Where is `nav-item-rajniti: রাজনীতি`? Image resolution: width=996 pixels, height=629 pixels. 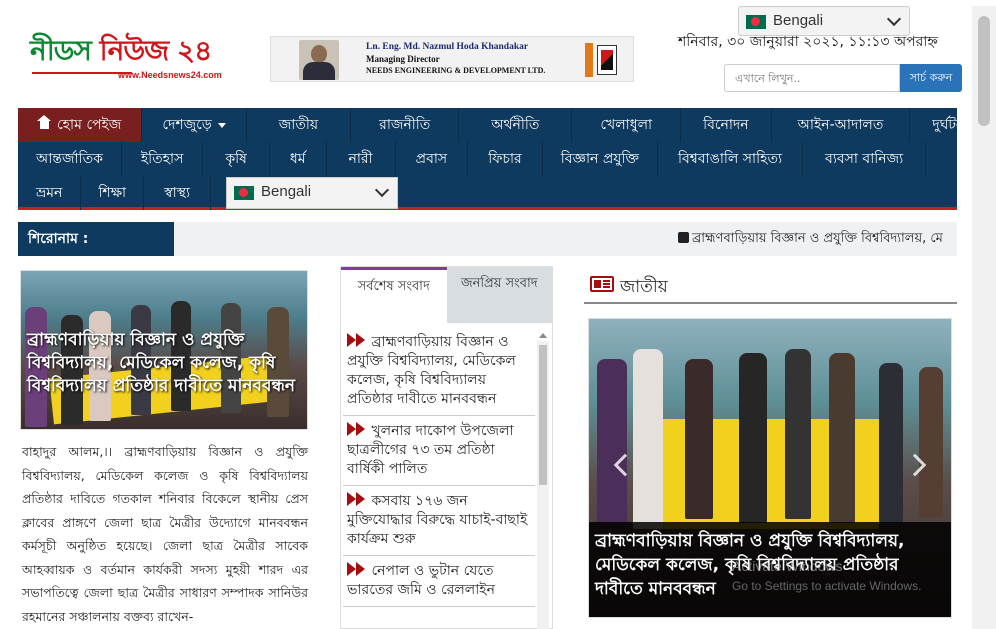 nav-item-rajniti: রাজনীতি is located at coordinates (405, 125).